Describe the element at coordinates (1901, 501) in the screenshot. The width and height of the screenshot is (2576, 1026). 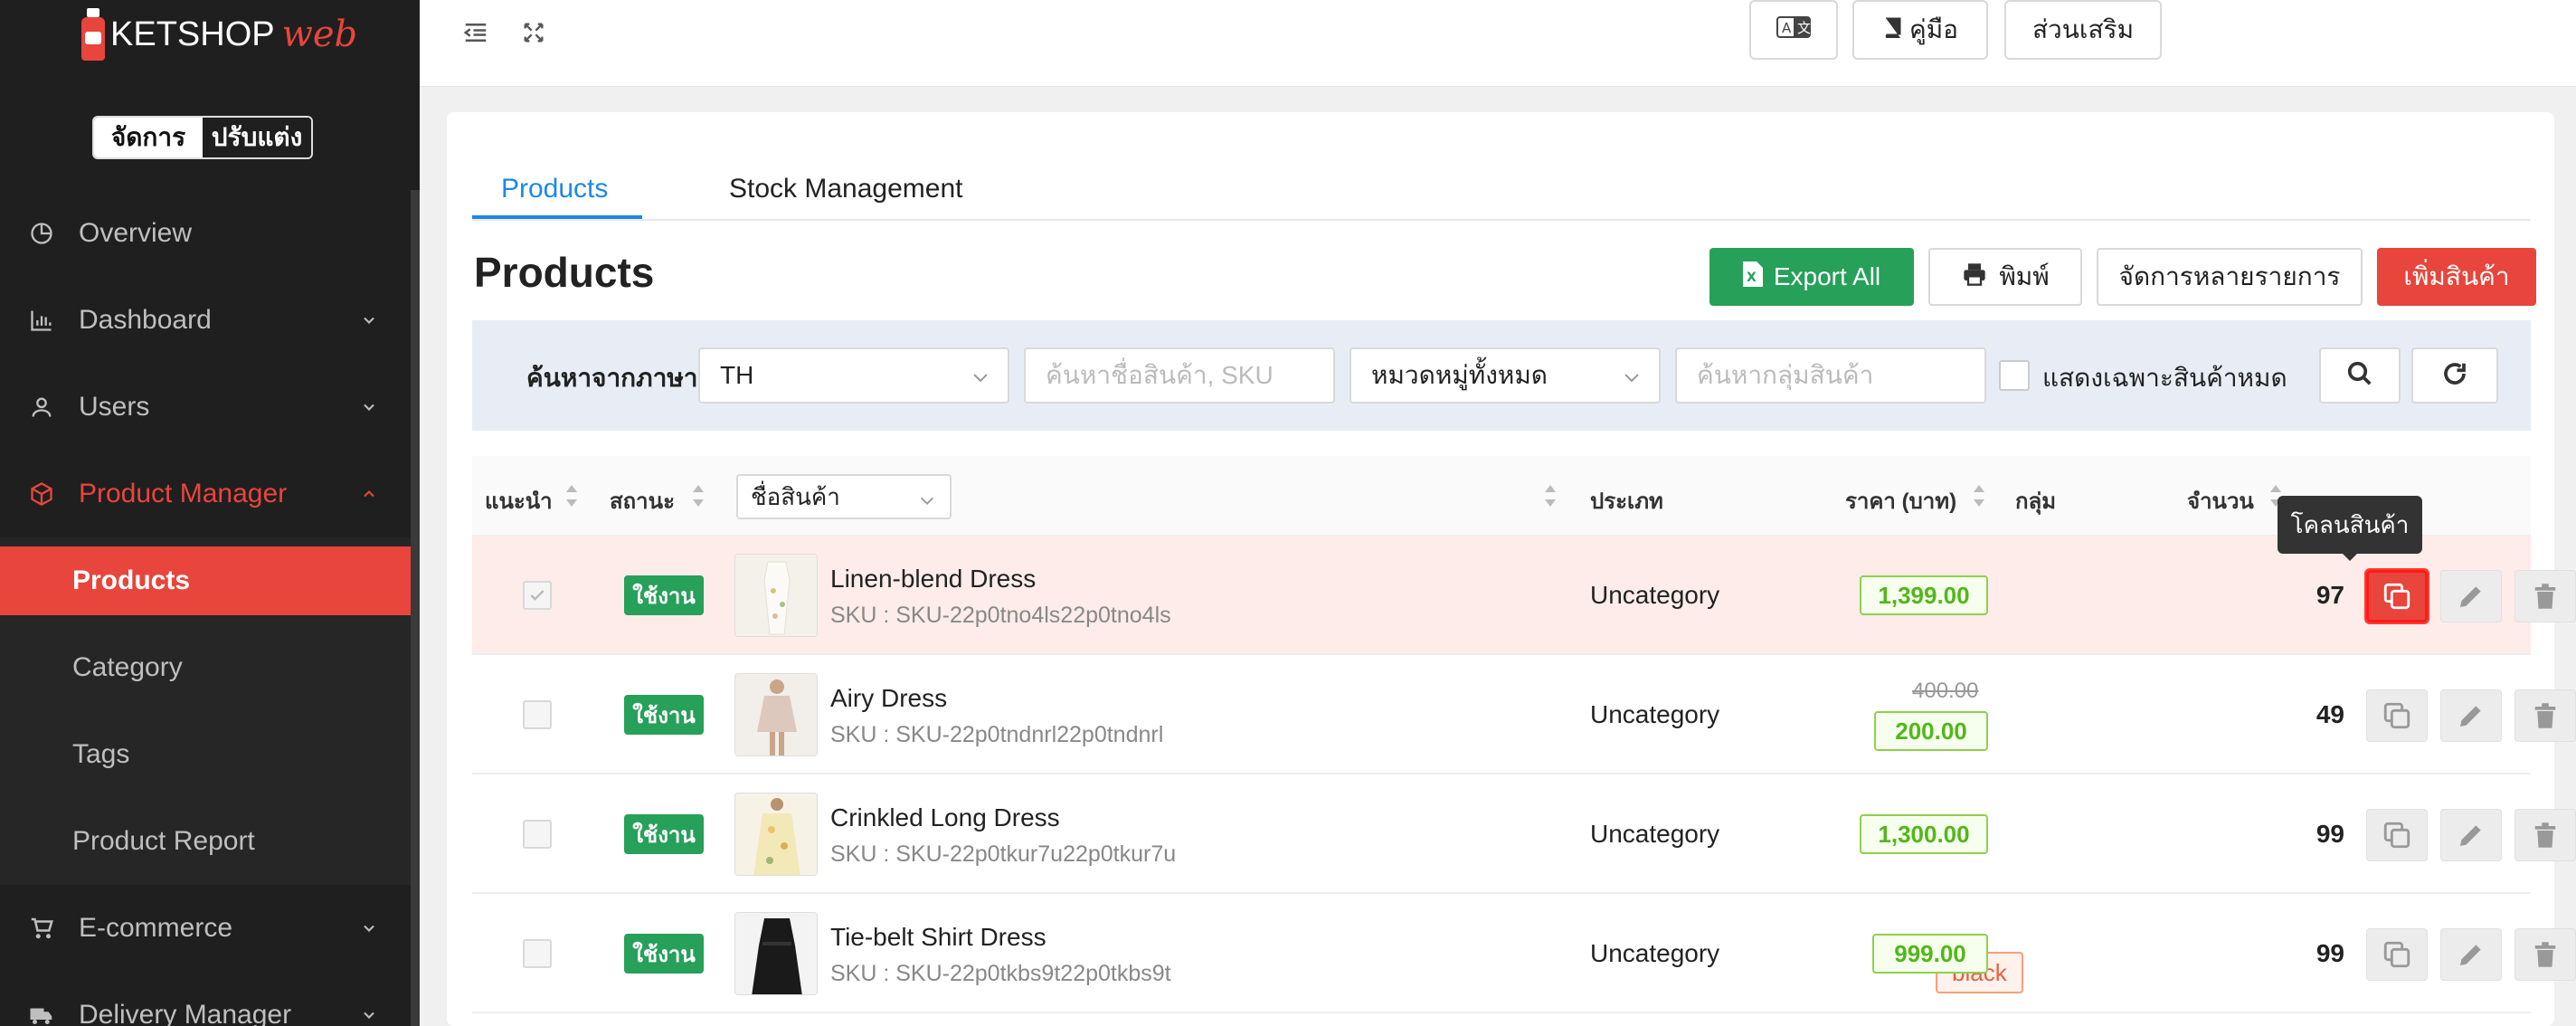
I see `col-price: ราคา (บาท)` at that location.